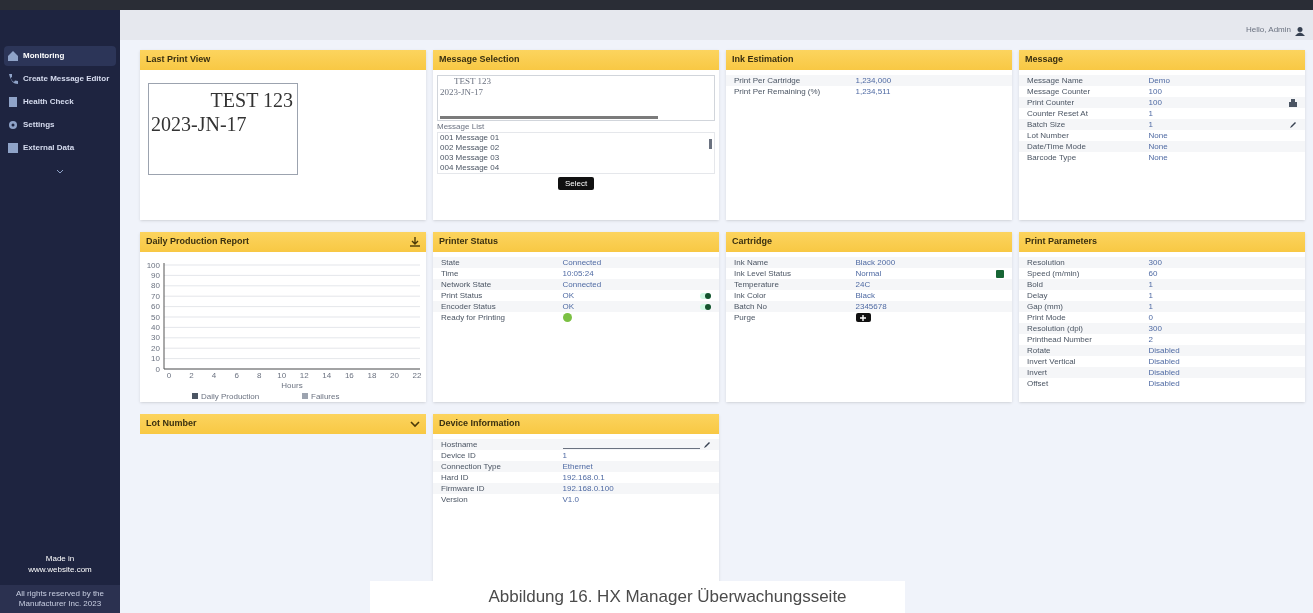 The height and width of the screenshot is (613, 1313). I want to click on field-label: Ink Color, so click(750, 295).